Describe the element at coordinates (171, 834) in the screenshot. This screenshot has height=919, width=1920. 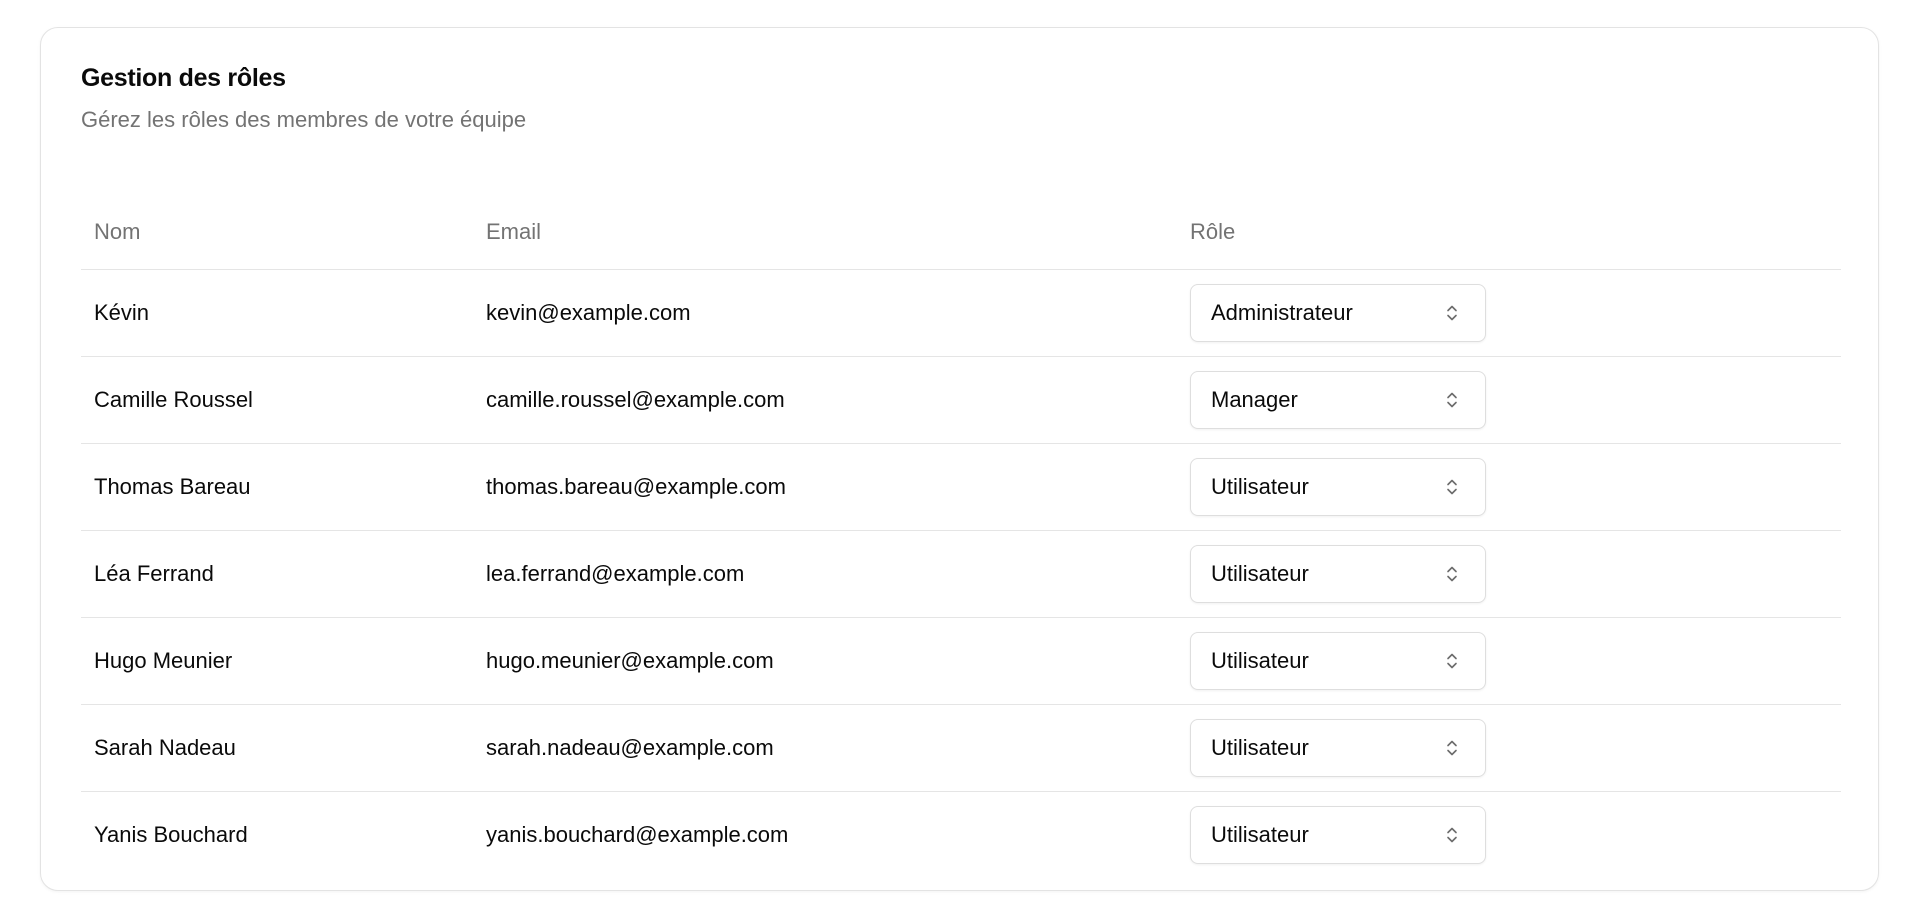
I see `member-name: Yanis Bouchard` at that location.